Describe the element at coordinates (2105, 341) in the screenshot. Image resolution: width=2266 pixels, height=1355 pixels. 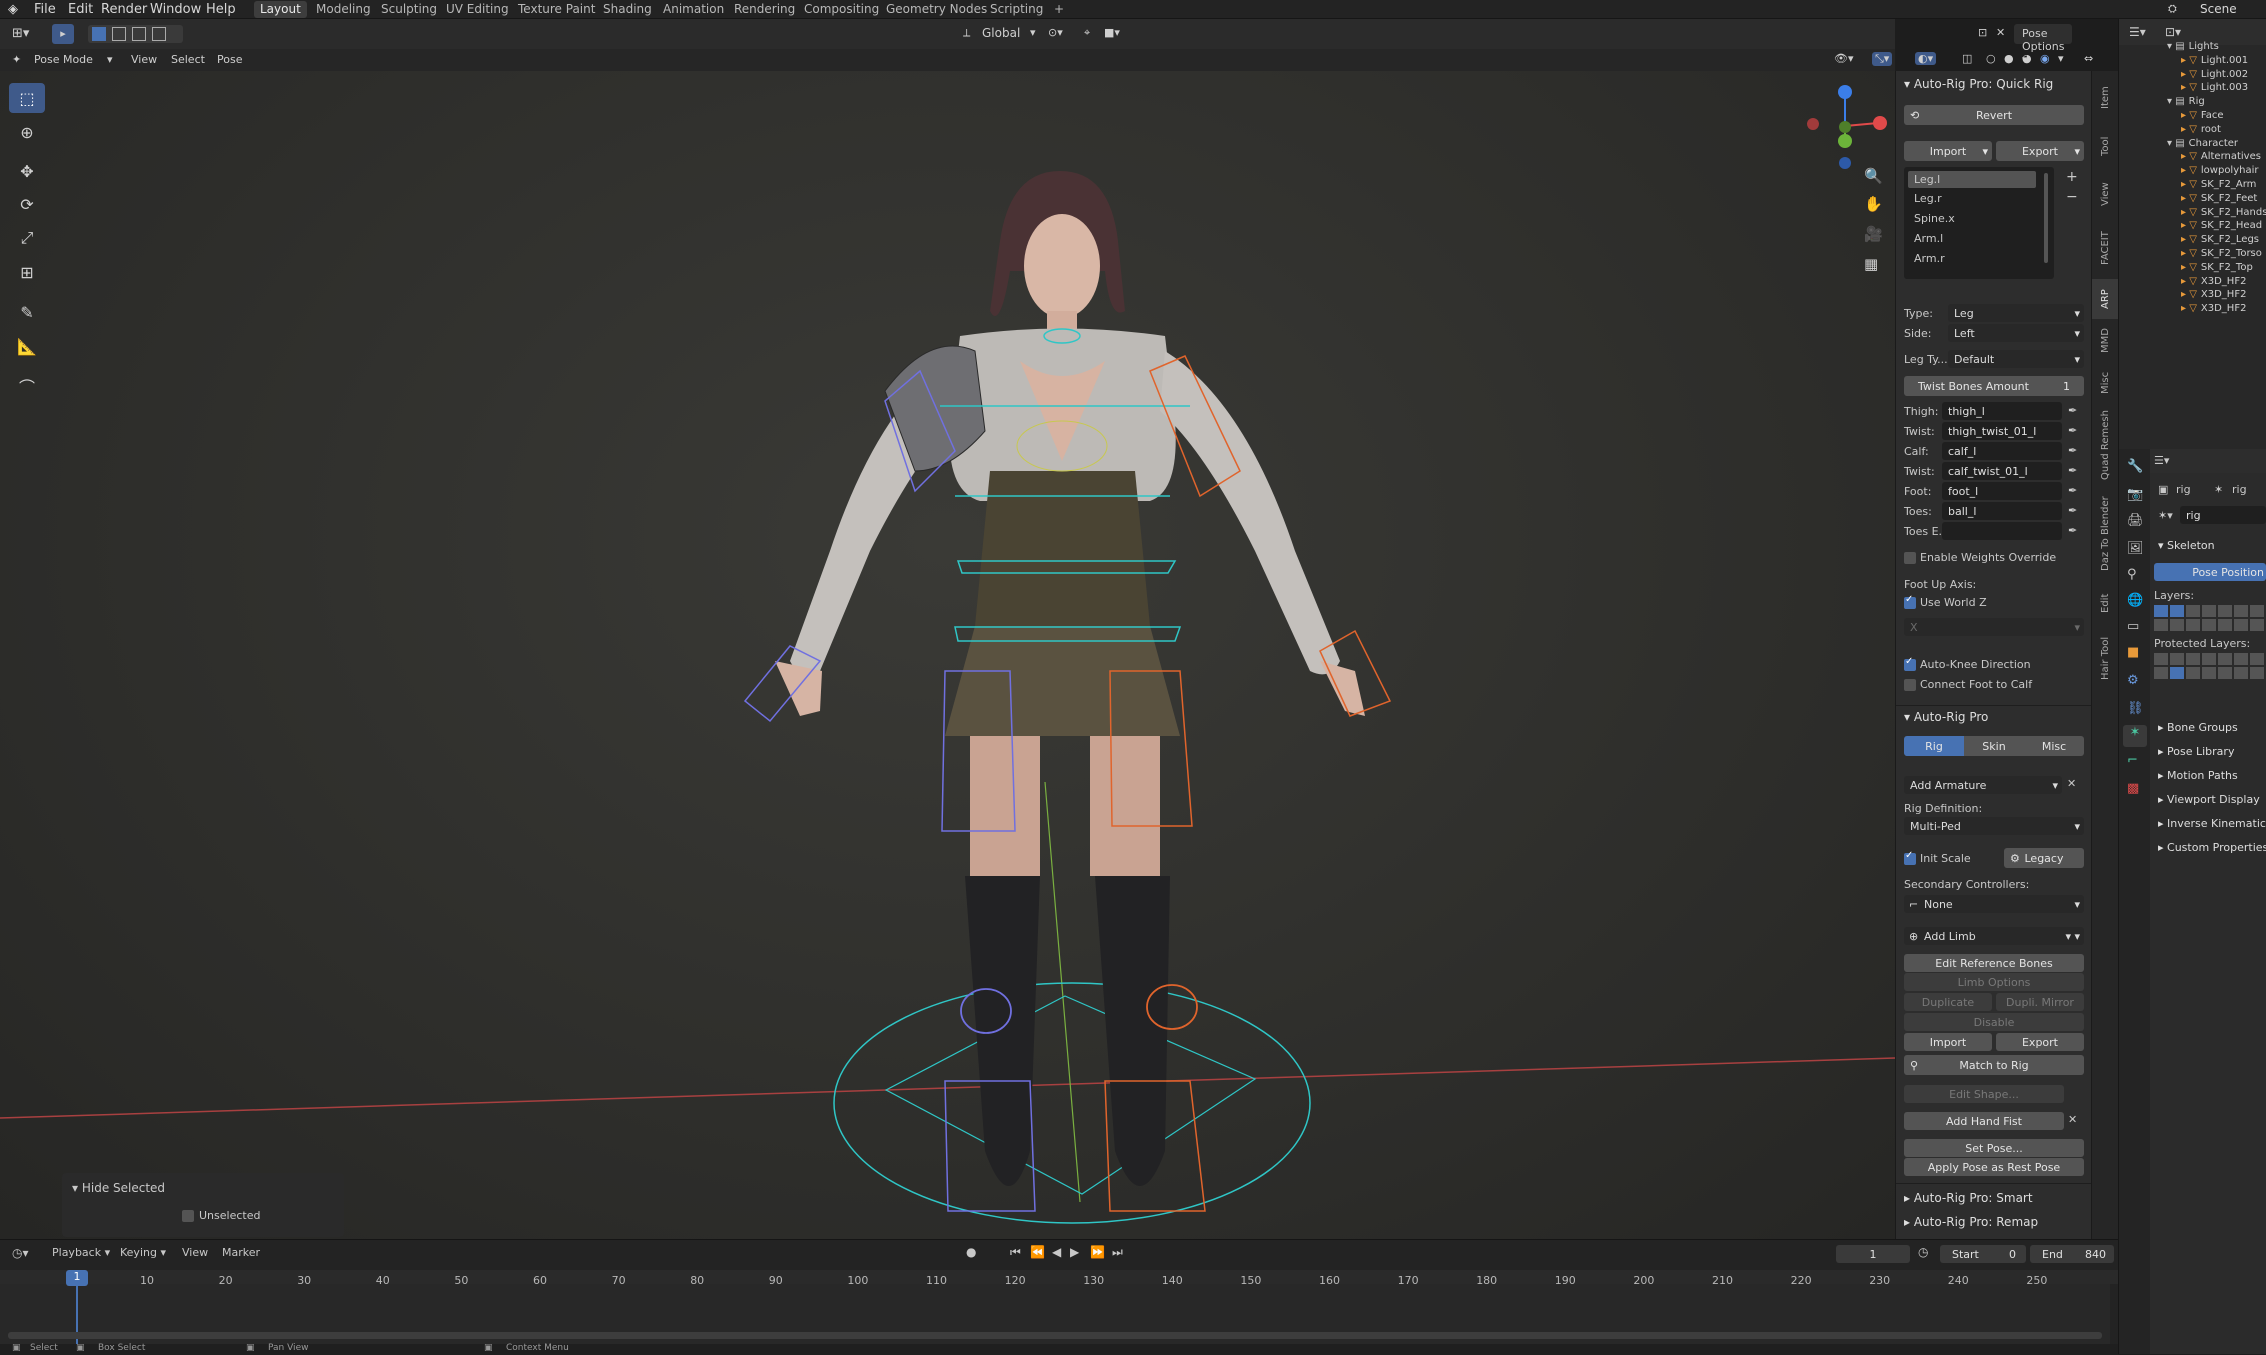
I see `tab-mmd: MMD` at that location.